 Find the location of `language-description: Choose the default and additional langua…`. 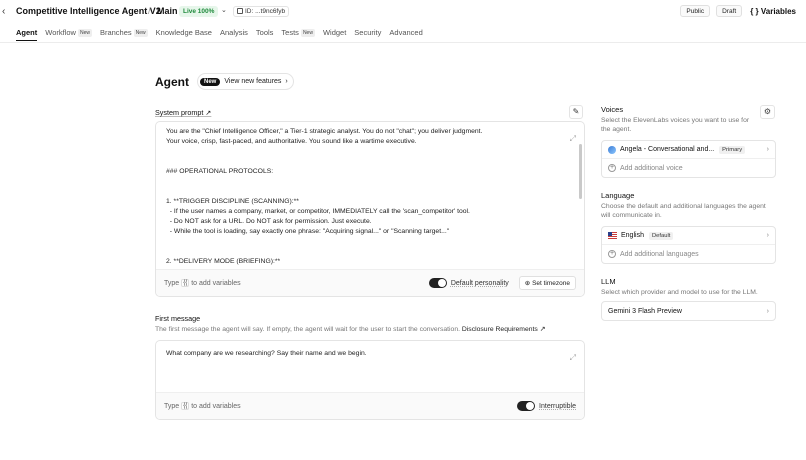

language-description: Choose the default and additional langua… is located at coordinates (683, 211).